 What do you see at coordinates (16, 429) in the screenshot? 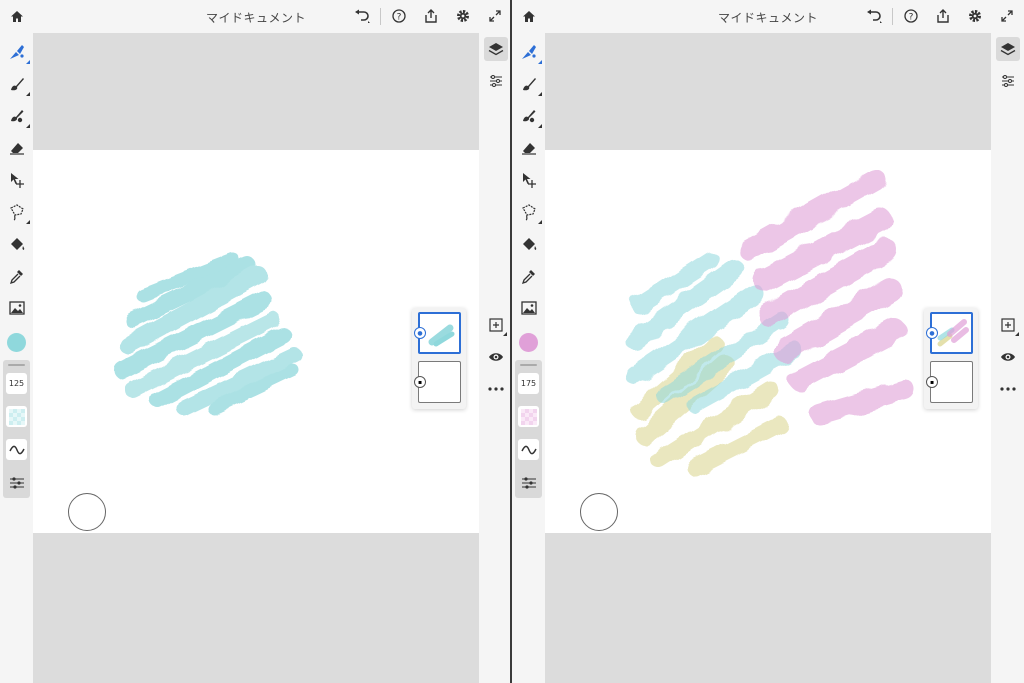
I see `brush-settings-tray: 125` at bounding box center [16, 429].